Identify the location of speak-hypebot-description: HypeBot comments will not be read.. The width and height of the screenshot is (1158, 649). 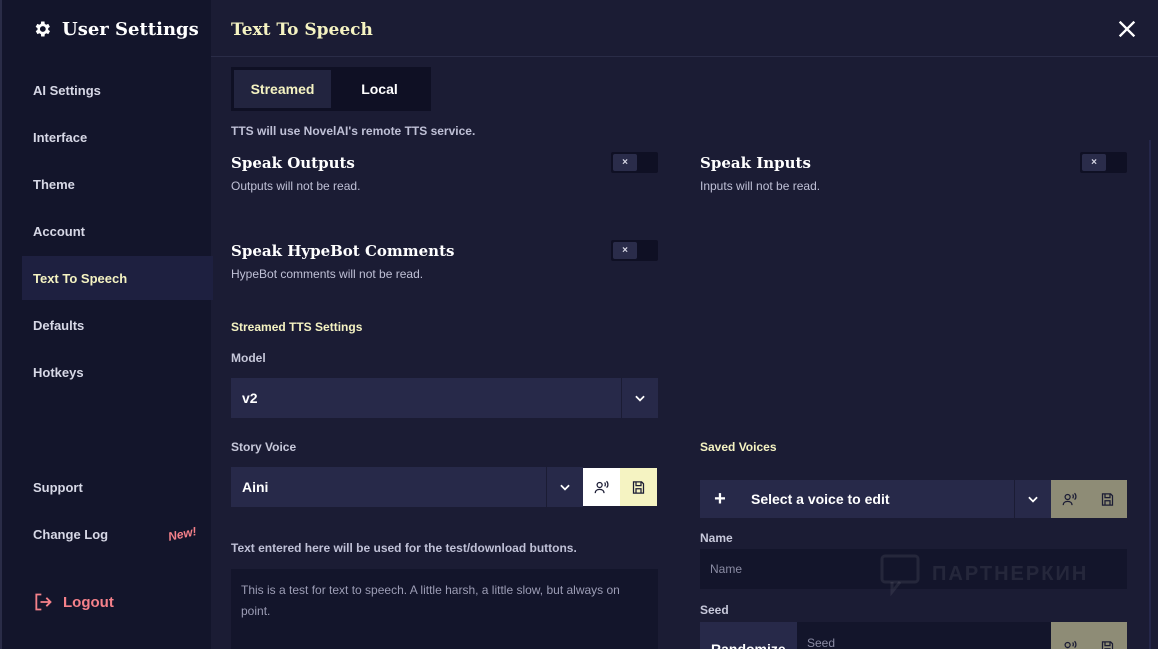
(327, 274).